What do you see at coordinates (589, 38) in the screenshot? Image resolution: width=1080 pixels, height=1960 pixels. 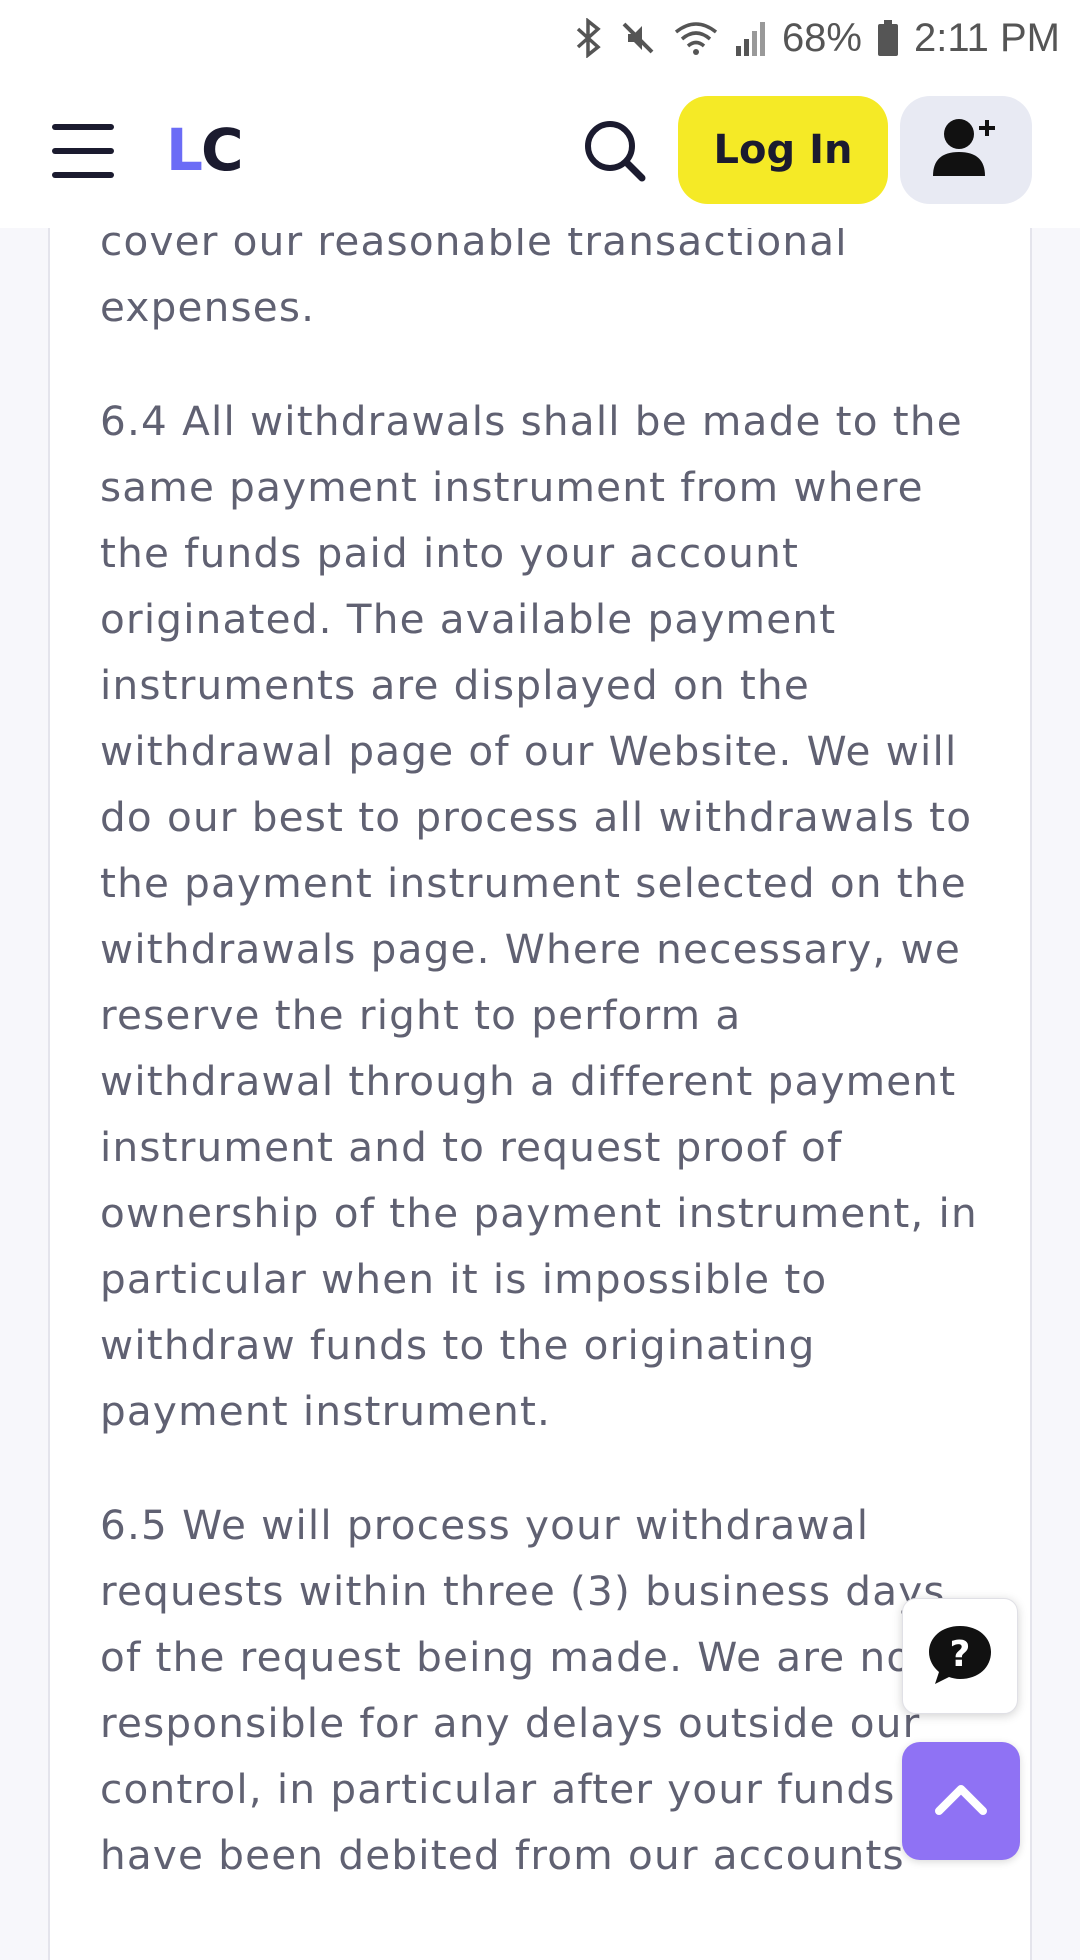 I see `bluetooth-icon` at bounding box center [589, 38].